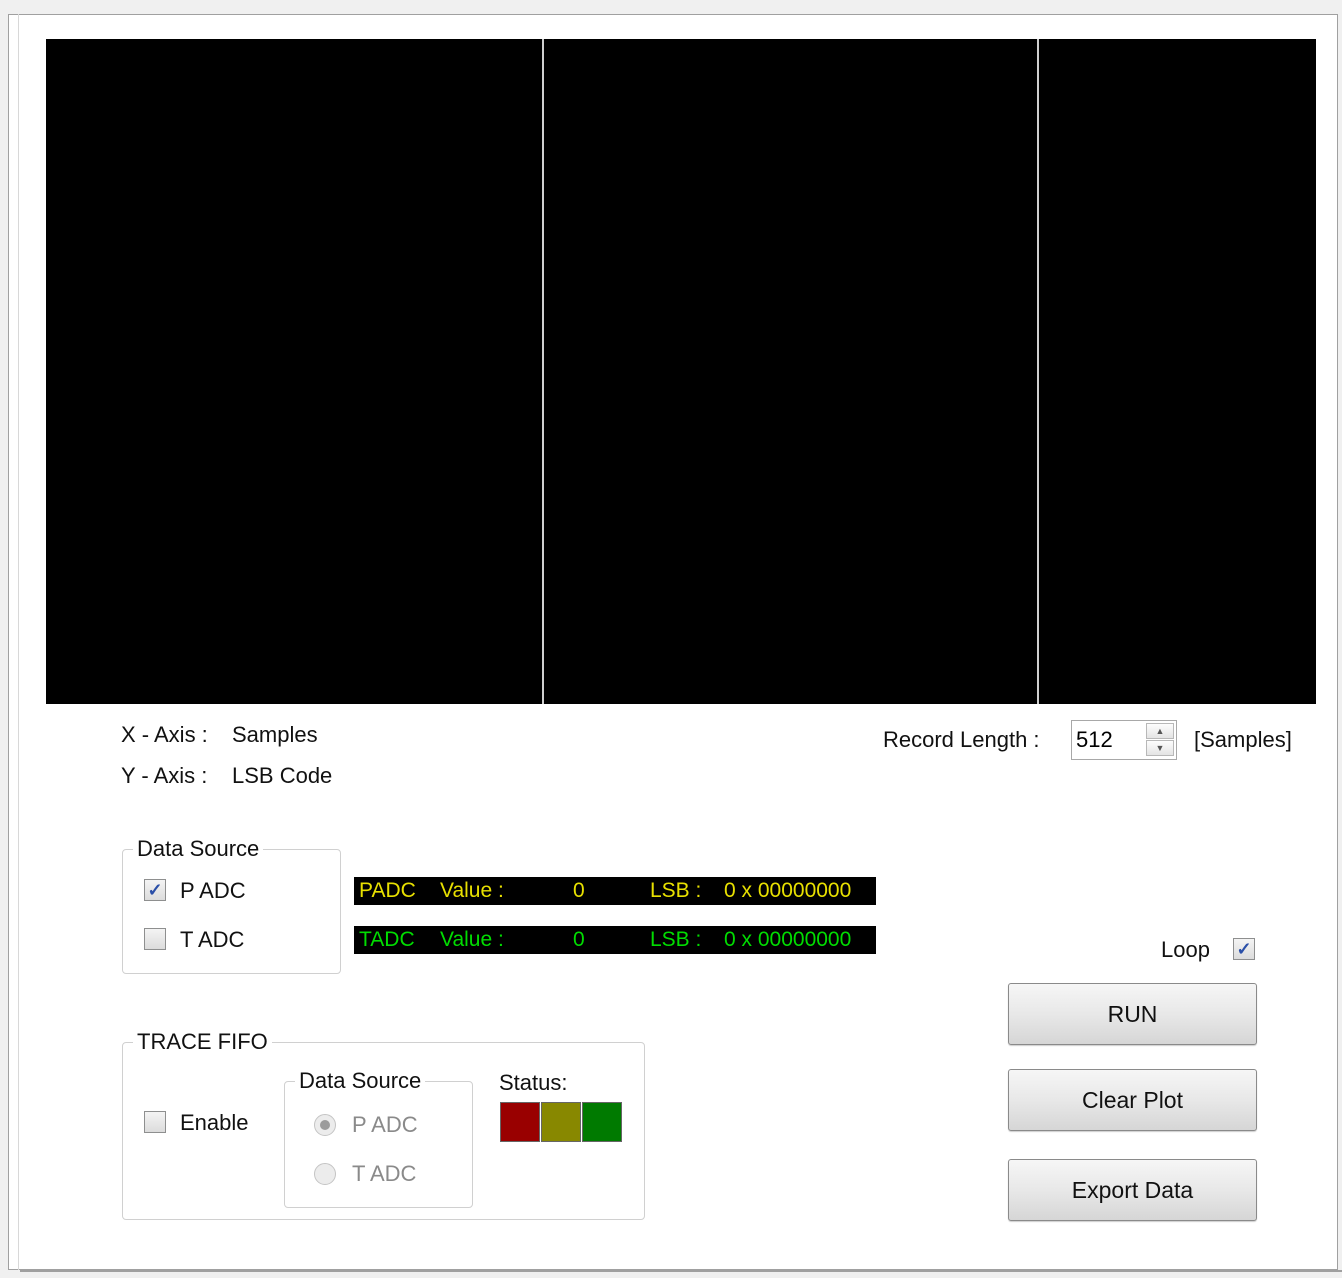 This screenshot has height=1278, width=1342. What do you see at coordinates (378, 1138) in the screenshot?
I see `trace-data-source-group: Data Source` at bounding box center [378, 1138].